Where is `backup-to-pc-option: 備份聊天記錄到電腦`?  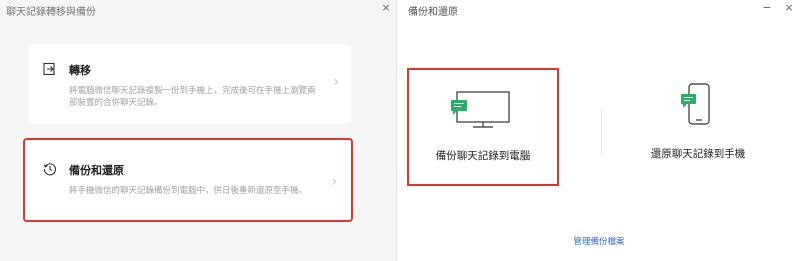
backup-to-pc-option: 備份聊天記錄到電腦 is located at coordinates (483, 127).